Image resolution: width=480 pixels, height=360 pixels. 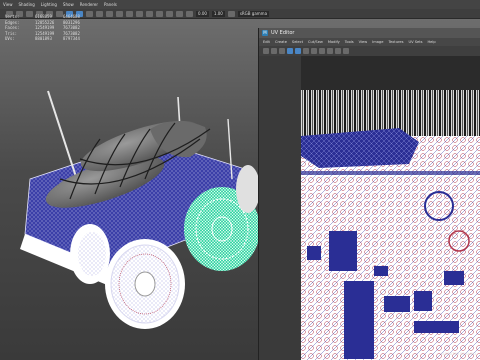 What do you see at coordinates (363, 42) in the screenshot?
I see `uv-menu-view: View` at bounding box center [363, 42].